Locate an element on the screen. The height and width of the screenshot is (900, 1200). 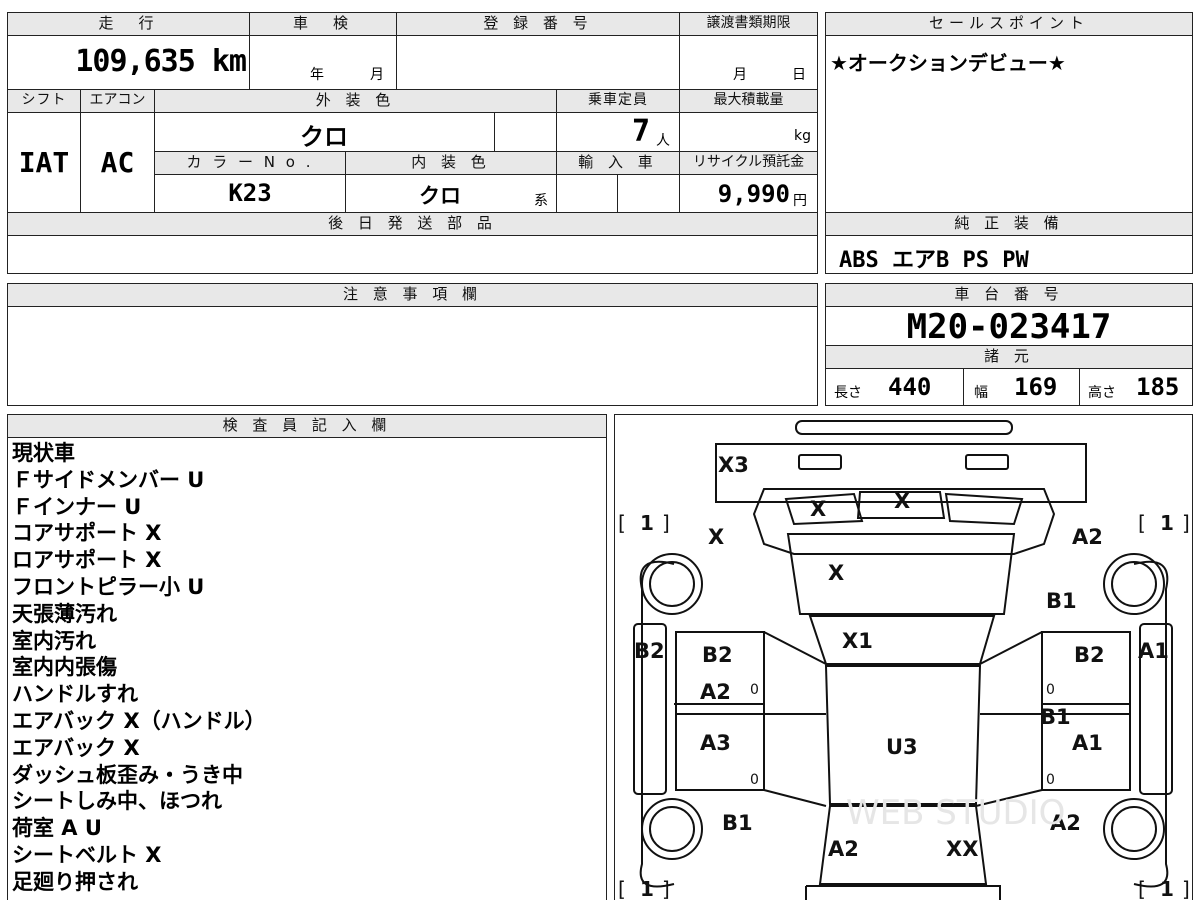
mark-left-front-door-2: A2 is located at coordinates (715, 692).